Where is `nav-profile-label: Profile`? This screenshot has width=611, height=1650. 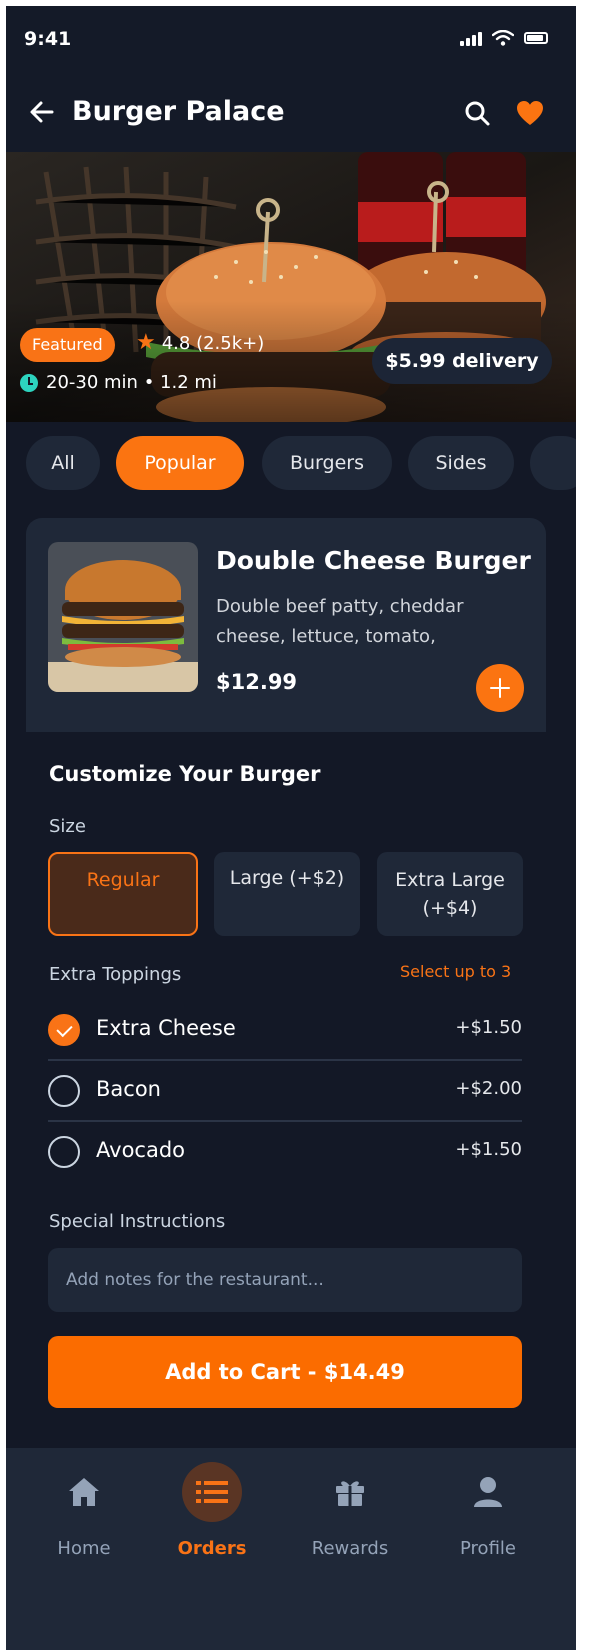
nav-profile-label: Profile is located at coordinates (488, 1548).